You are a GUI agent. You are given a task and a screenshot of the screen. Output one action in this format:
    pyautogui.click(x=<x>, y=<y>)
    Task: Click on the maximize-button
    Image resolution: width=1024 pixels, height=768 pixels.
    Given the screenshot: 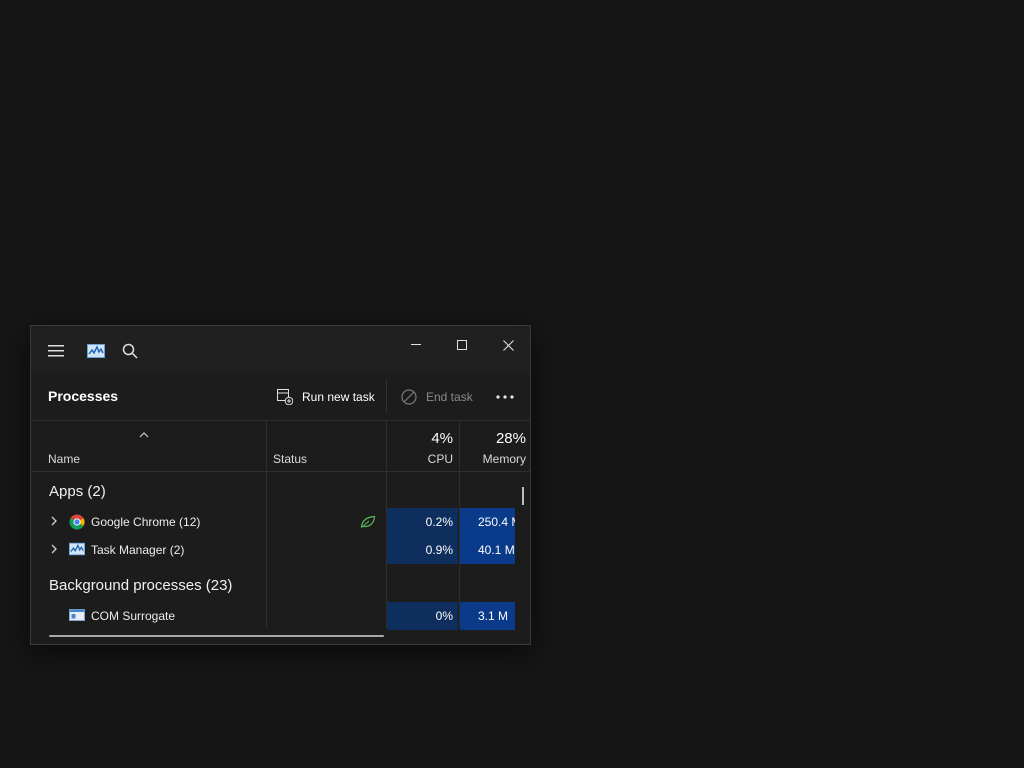 What is the action you would take?
    pyautogui.click(x=462, y=345)
    